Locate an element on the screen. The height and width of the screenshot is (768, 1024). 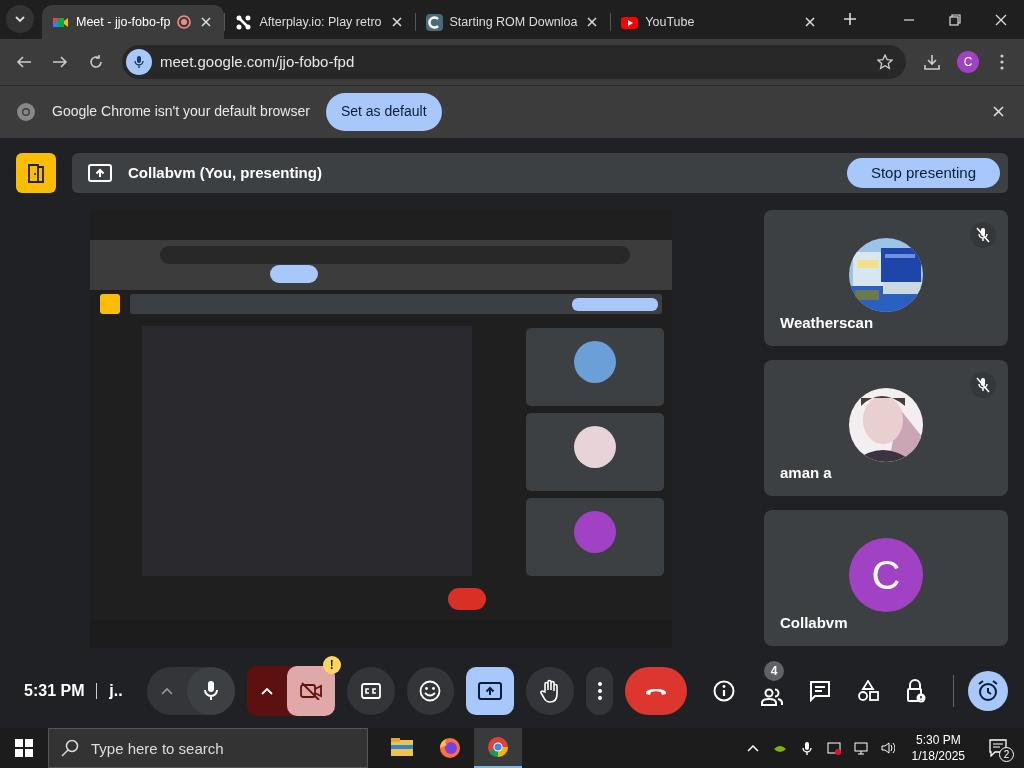
tab-title: Afterplay.io: Play retro is located at coordinates (320, 23).